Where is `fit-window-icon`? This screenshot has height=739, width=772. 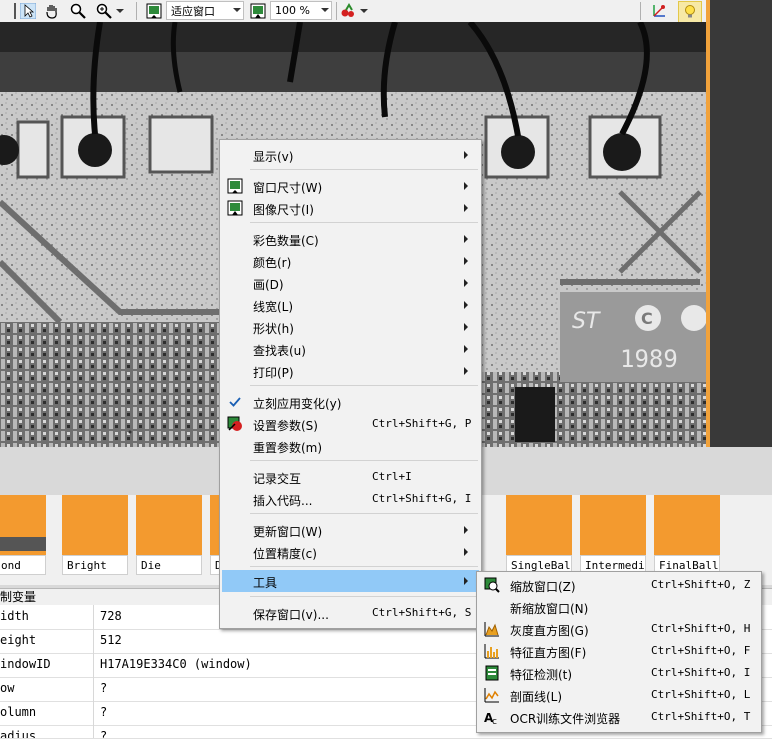 fit-window-icon is located at coordinates (154, 11).